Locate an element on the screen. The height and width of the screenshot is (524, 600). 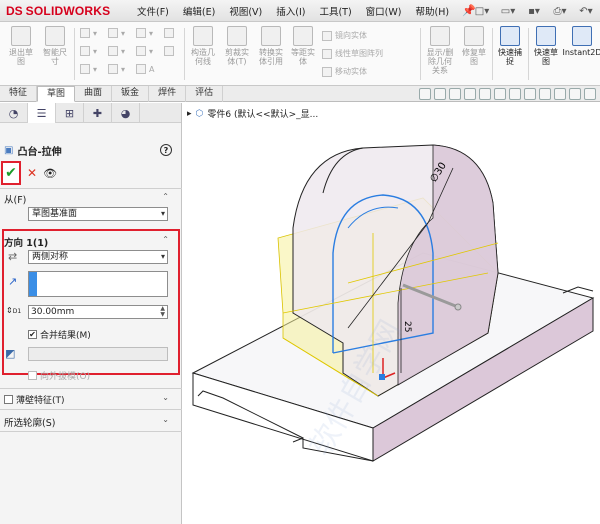
spline-icon is located at coordinates (141, 33).